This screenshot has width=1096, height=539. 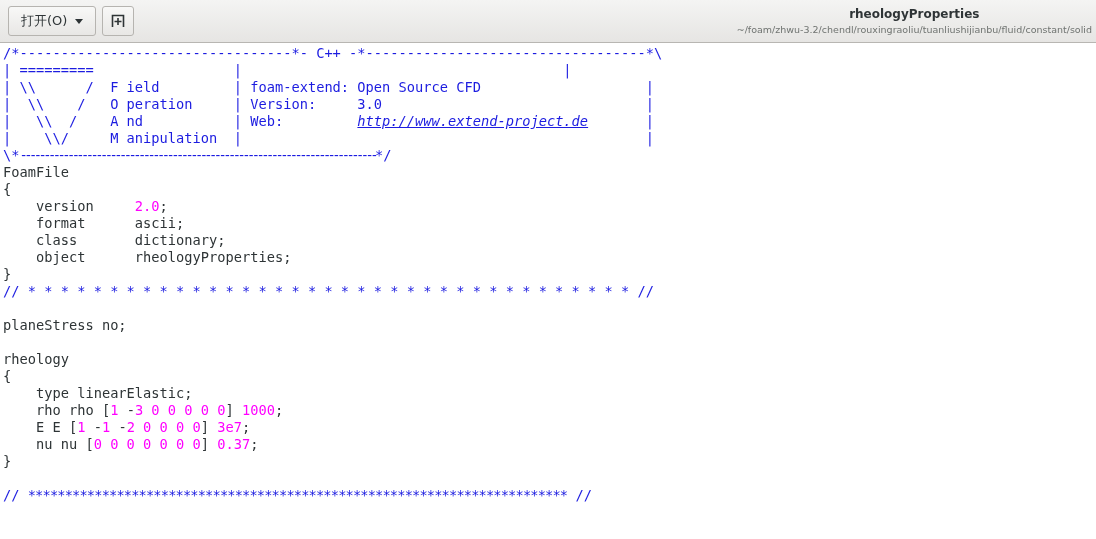 I want to click on new-tab-button, so click(x=118, y=21).